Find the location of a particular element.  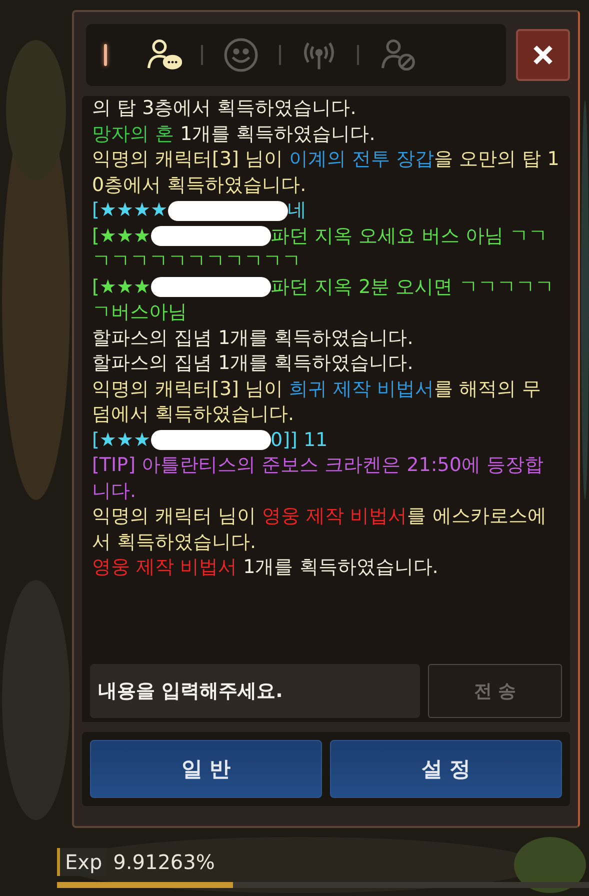

close-button is located at coordinates (543, 55).